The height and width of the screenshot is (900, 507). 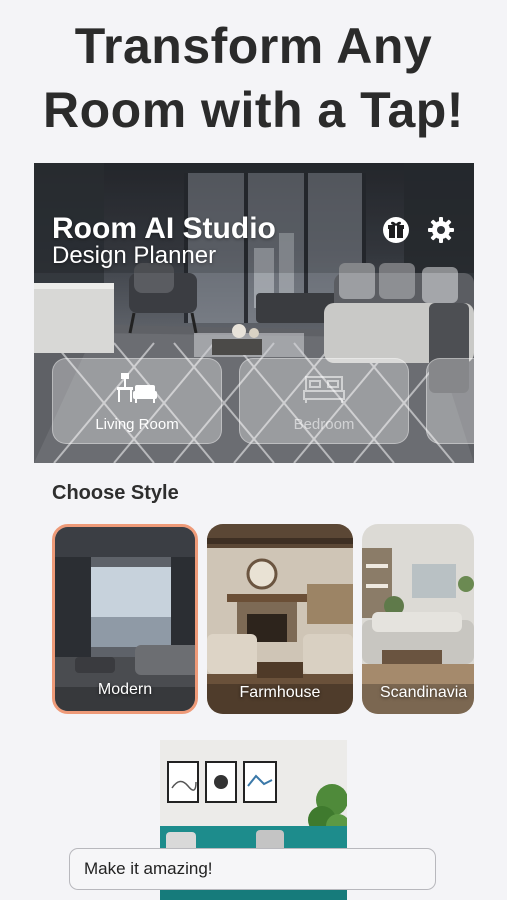 What do you see at coordinates (280, 619) in the screenshot?
I see `style-card-farmhouse: Farmhouse` at bounding box center [280, 619].